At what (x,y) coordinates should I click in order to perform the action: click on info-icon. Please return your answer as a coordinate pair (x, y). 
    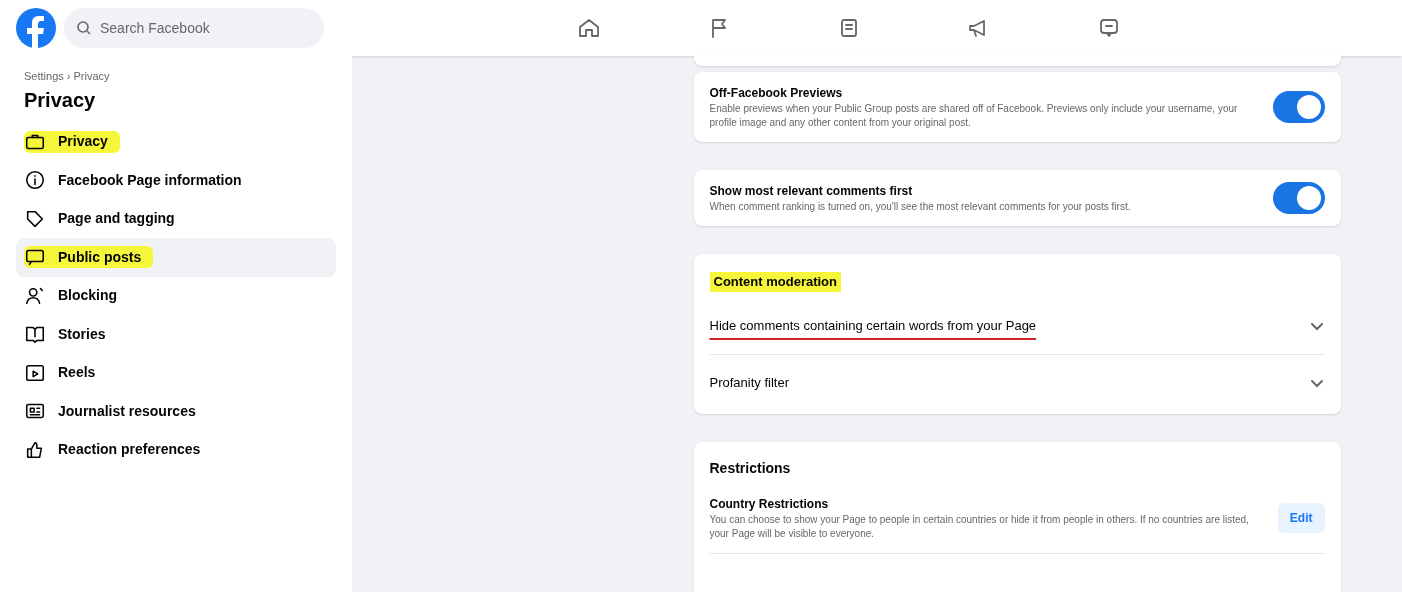
    Looking at the image, I should click on (35, 180).